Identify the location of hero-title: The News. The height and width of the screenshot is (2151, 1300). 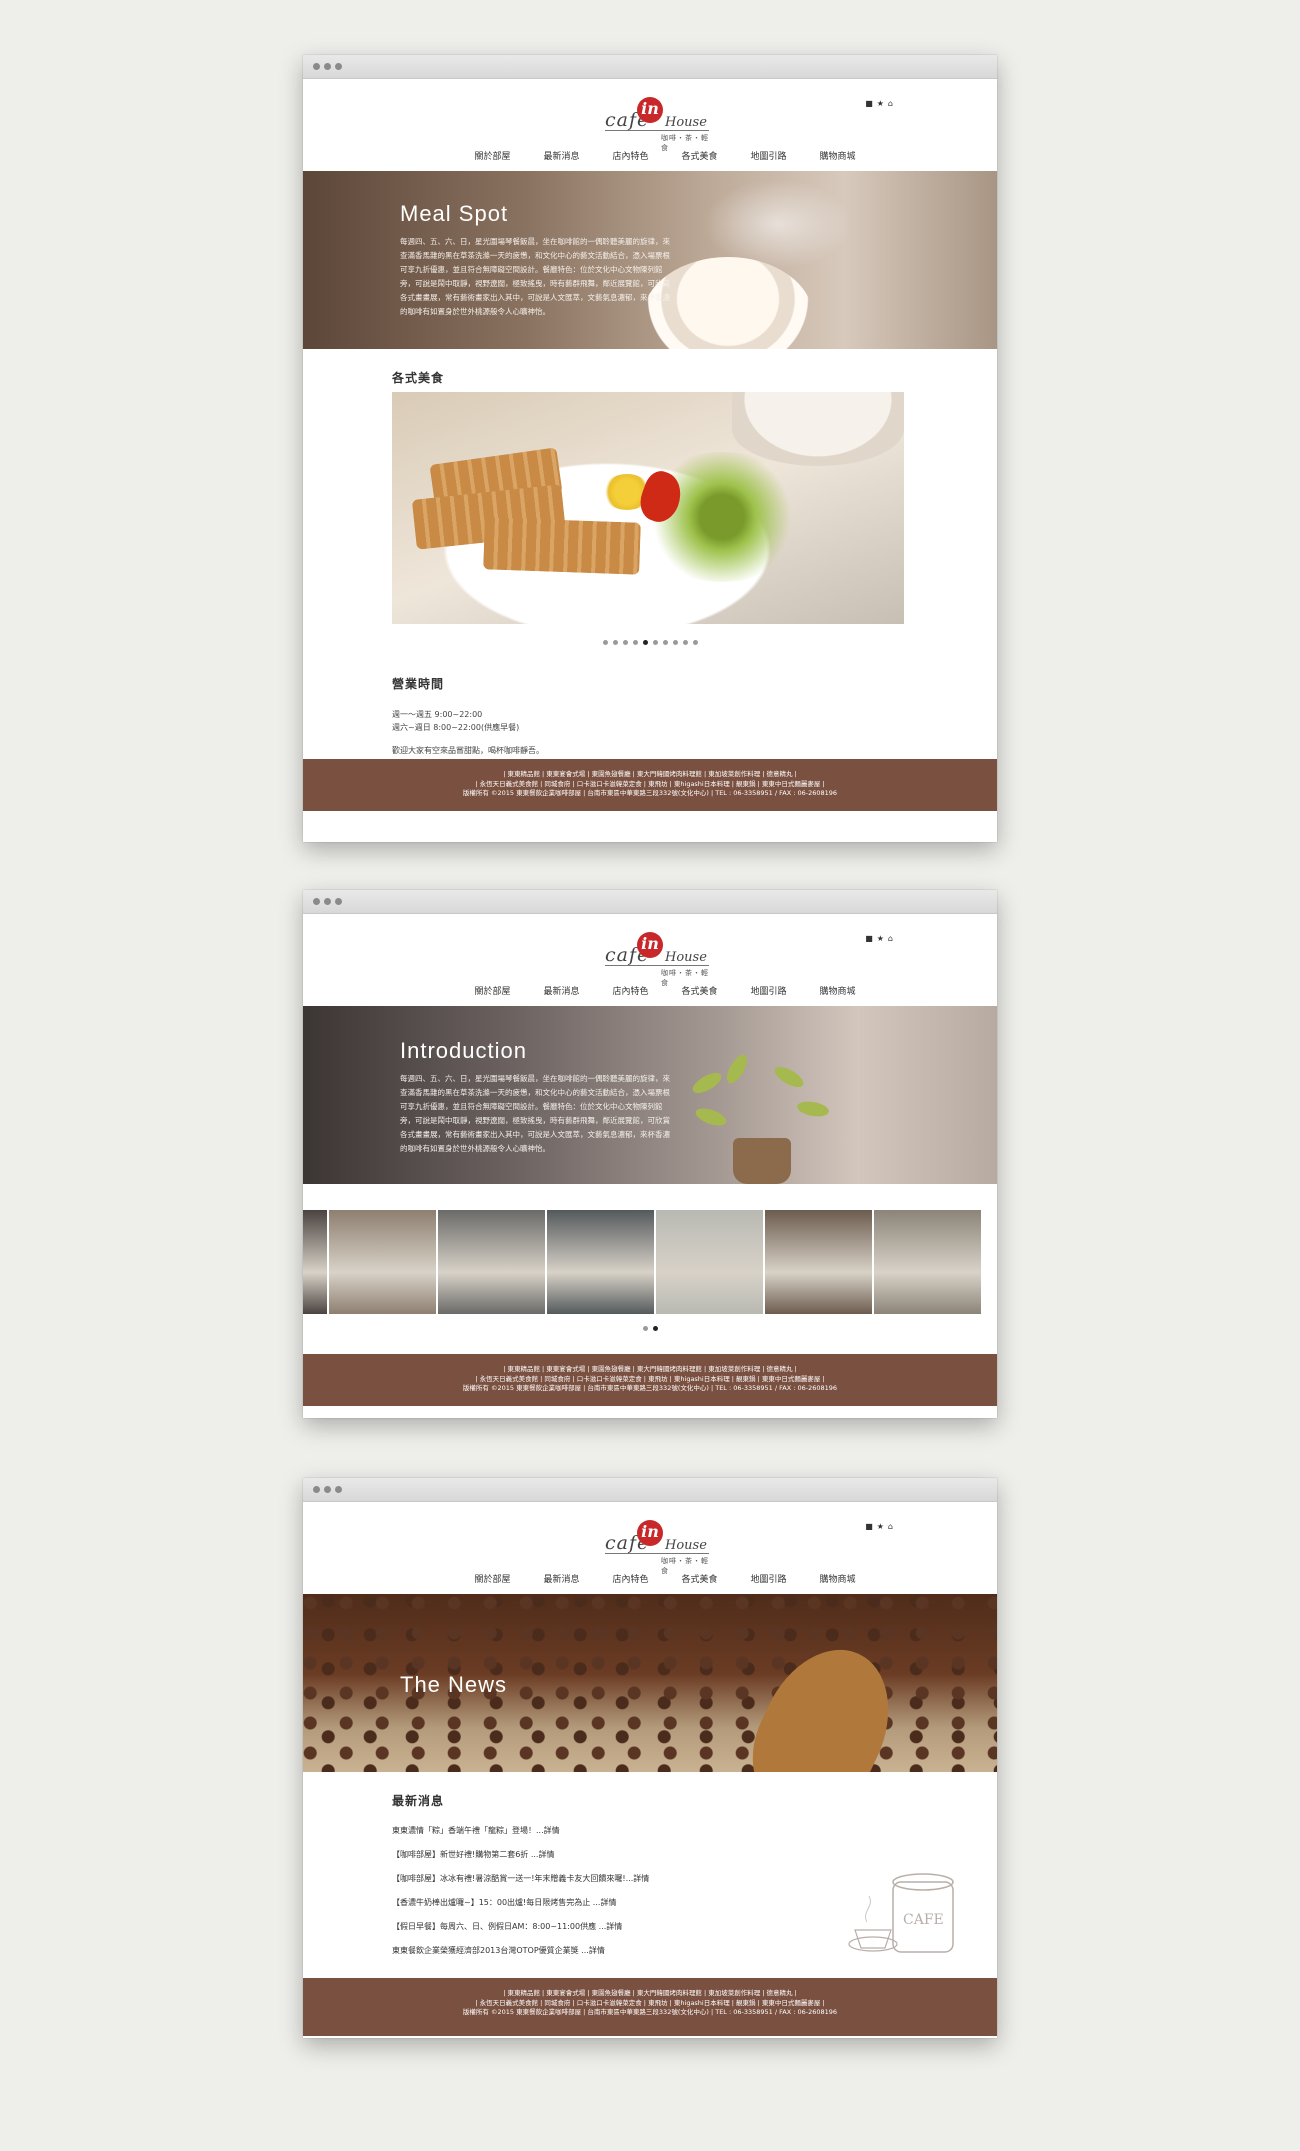
(454, 1684).